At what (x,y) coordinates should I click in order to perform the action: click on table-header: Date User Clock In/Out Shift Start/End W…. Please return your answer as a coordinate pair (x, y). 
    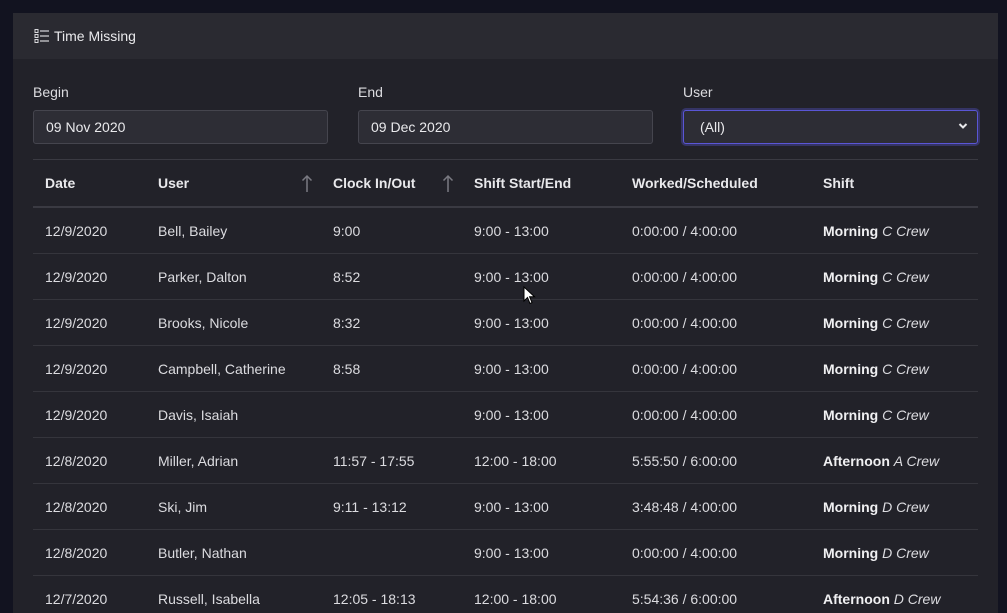
    Looking at the image, I should click on (505, 184).